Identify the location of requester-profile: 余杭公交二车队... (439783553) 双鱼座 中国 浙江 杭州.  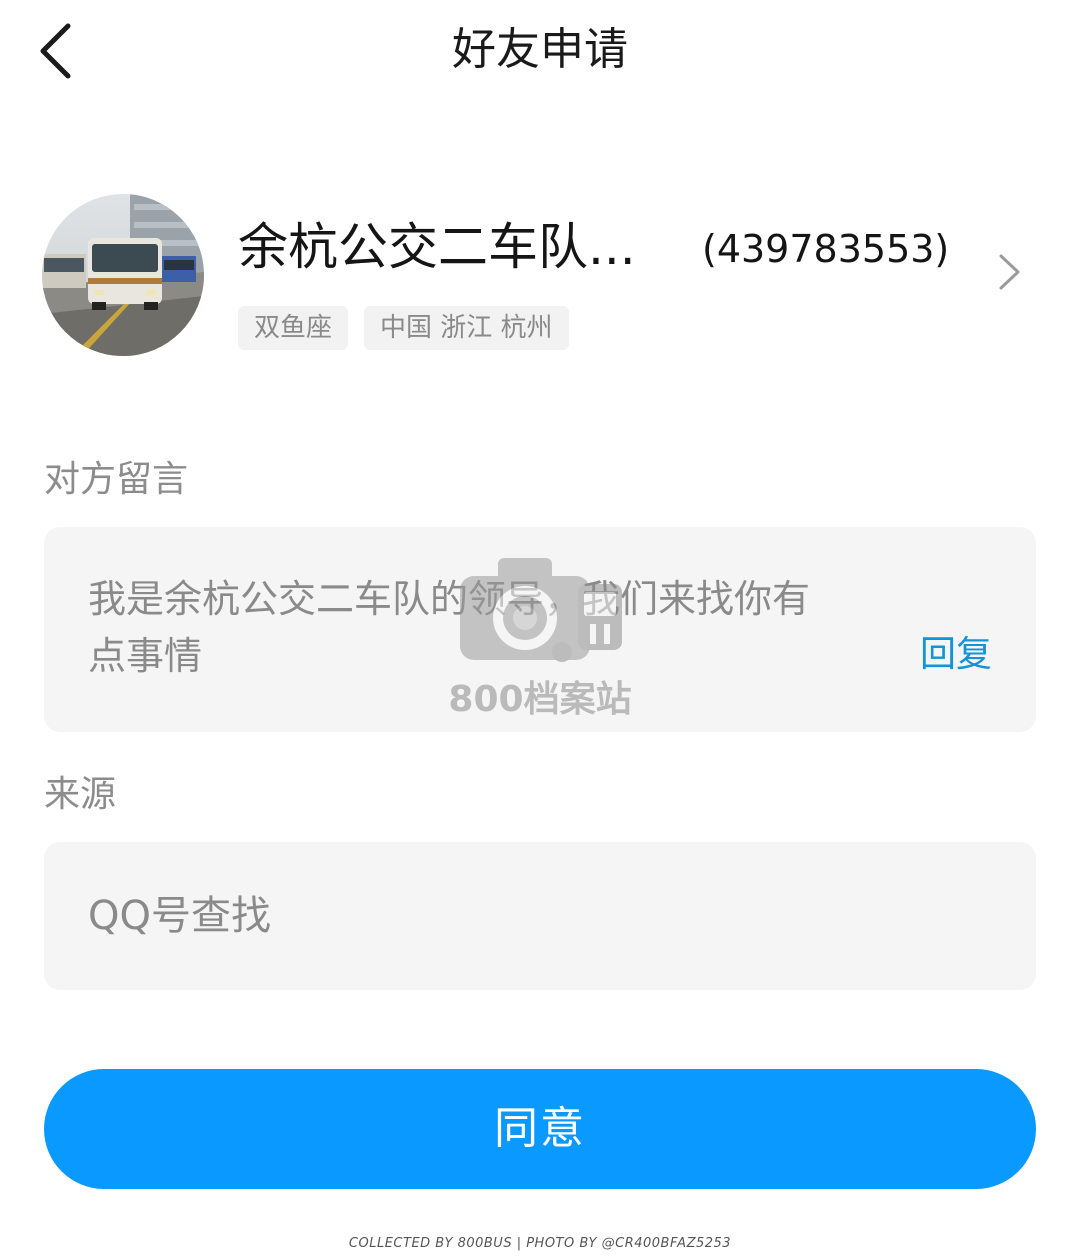
(540, 275).